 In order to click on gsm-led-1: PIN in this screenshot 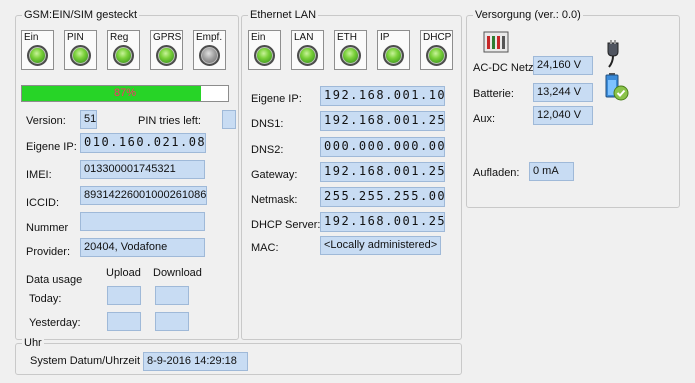, I will do `click(80, 50)`.